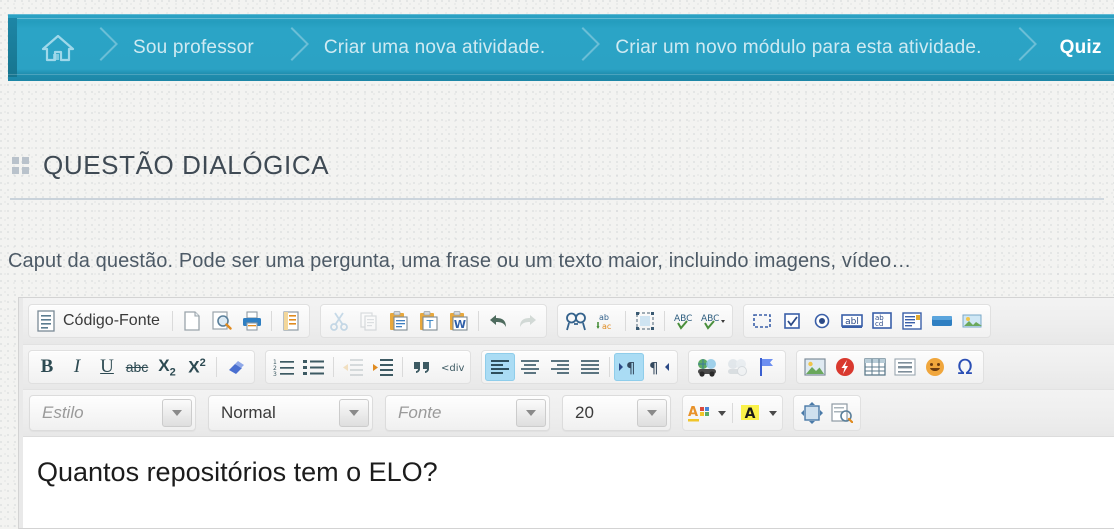  Describe the element at coordinates (500, 367) in the screenshot. I see `align-left-icon` at that location.